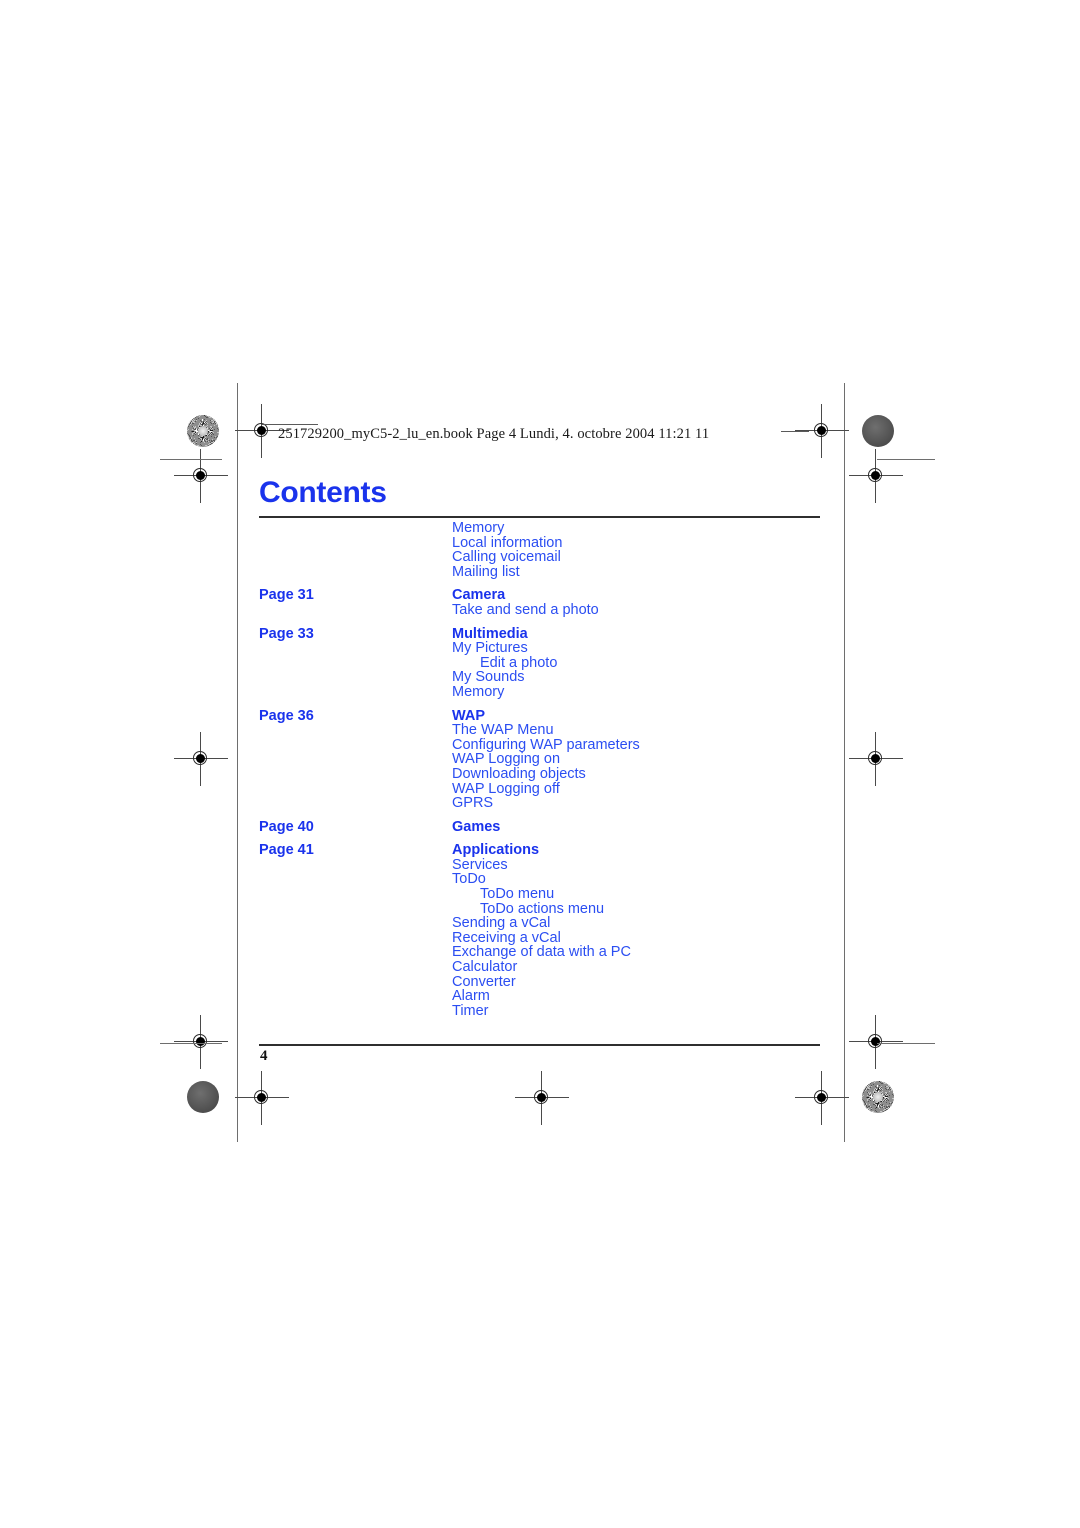  What do you see at coordinates (655, 879) in the screenshot?
I see `toc-entry-label: ToDo` at bounding box center [655, 879].